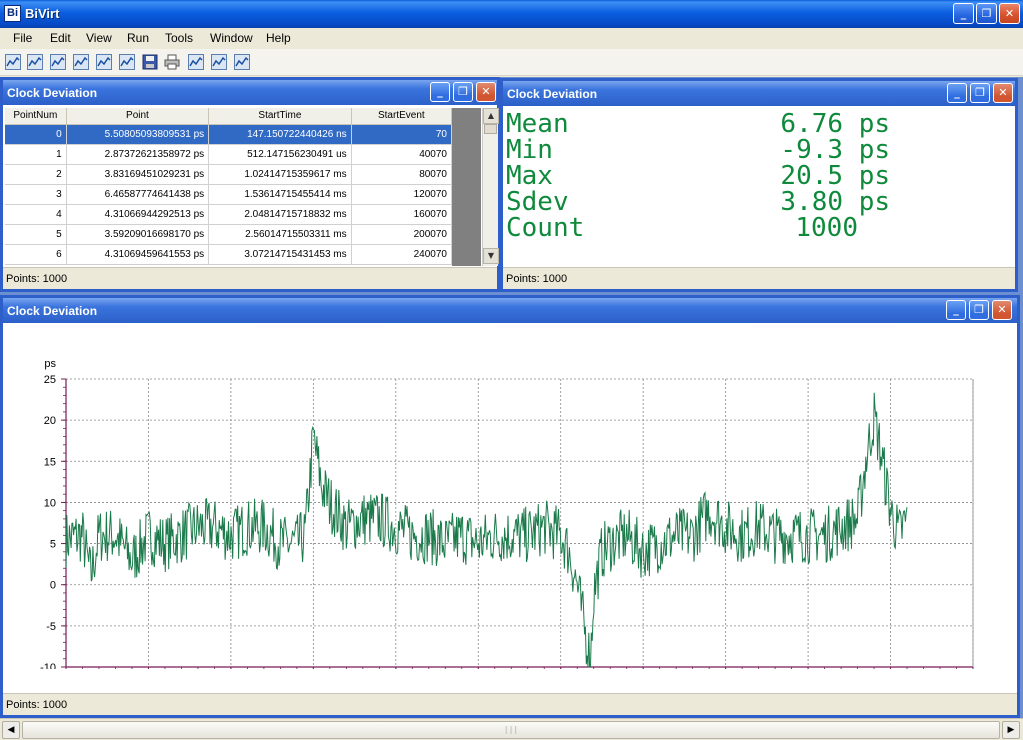 This screenshot has width=1023, height=740. What do you see at coordinates (50, 503) in the screenshot?
I see `y-tick-label: 10` at bounding box center [50, 503].